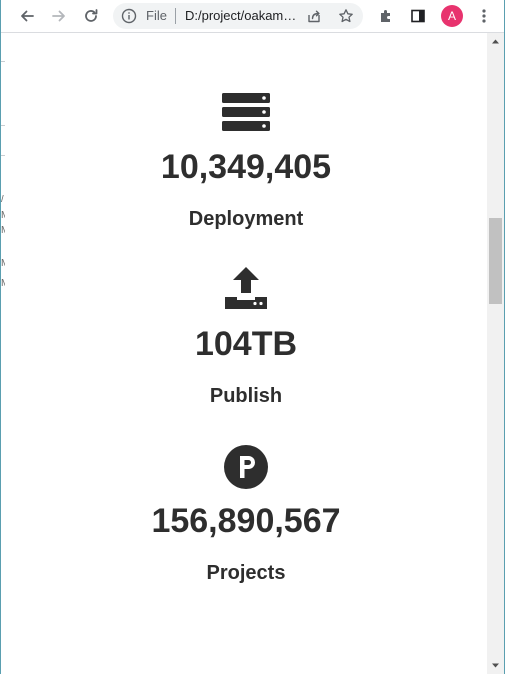 This screenshot has width=505, height=679. Describe the element at coordinates (246, 344) in the screenshot. I see `stat-value: 104TB` at that location.